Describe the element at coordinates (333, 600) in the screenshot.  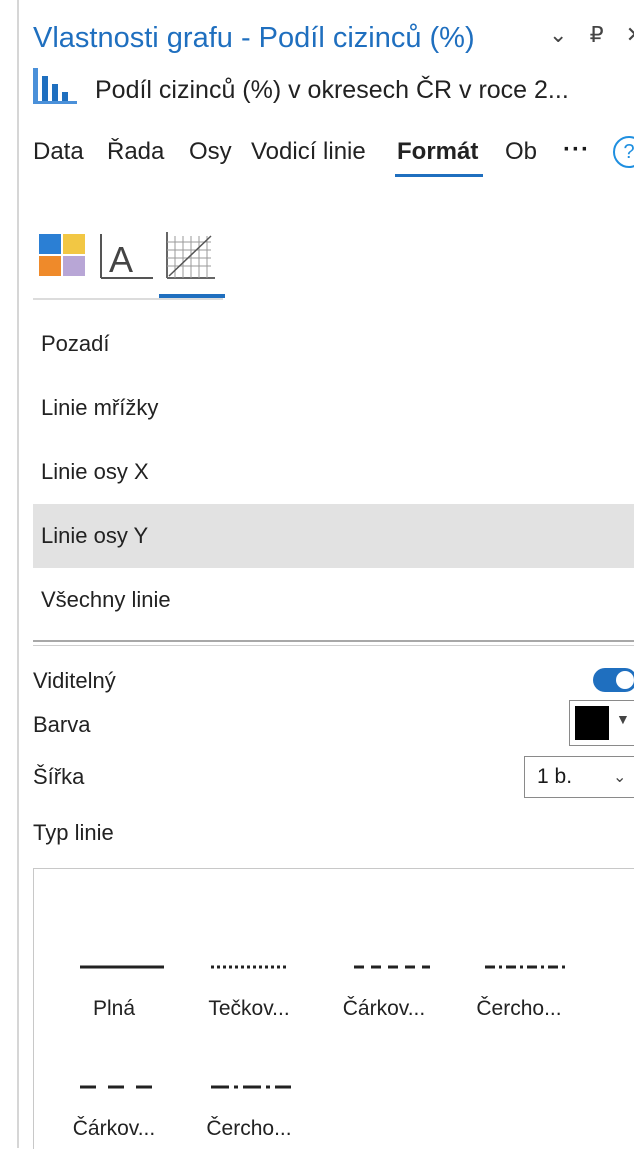
I see `list-item-vsechny-linie: Všechny linie` at that location.